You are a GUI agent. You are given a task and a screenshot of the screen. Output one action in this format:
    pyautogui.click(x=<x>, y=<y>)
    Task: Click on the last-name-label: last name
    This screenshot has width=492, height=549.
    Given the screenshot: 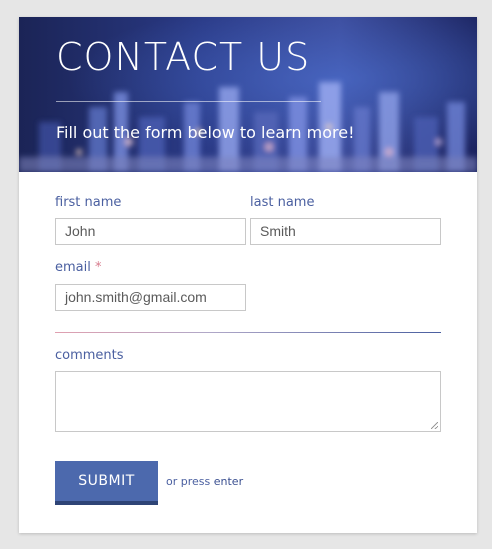 What is the action you would take?
    pyautogui.click(x=282, y=202)
    